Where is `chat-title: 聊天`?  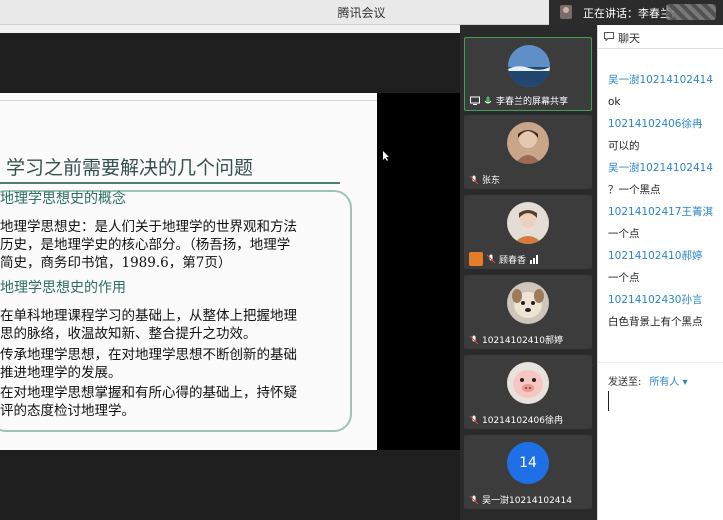 chat-title: 聊天 is located at coordinates (629, 38).